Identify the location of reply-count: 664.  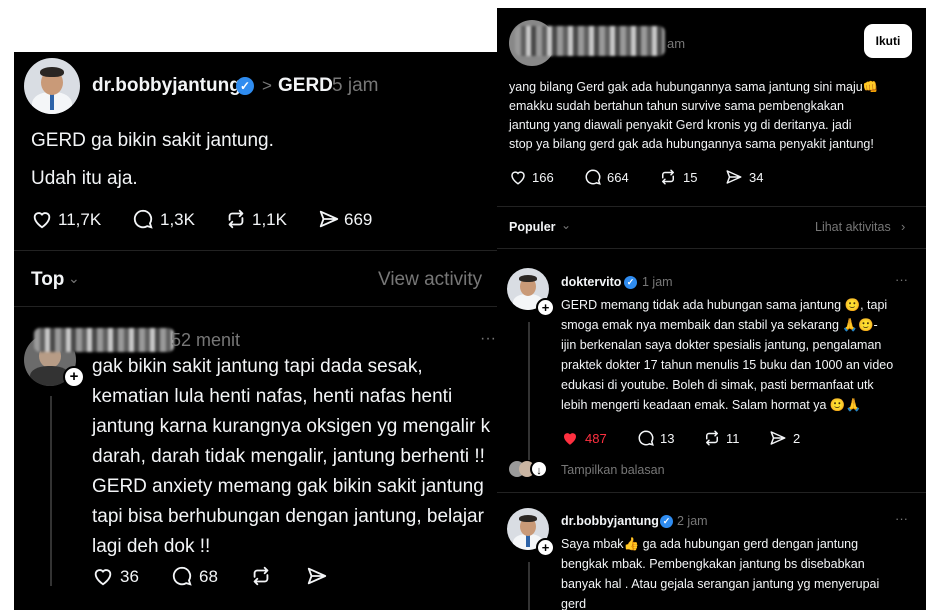
(618, 177).